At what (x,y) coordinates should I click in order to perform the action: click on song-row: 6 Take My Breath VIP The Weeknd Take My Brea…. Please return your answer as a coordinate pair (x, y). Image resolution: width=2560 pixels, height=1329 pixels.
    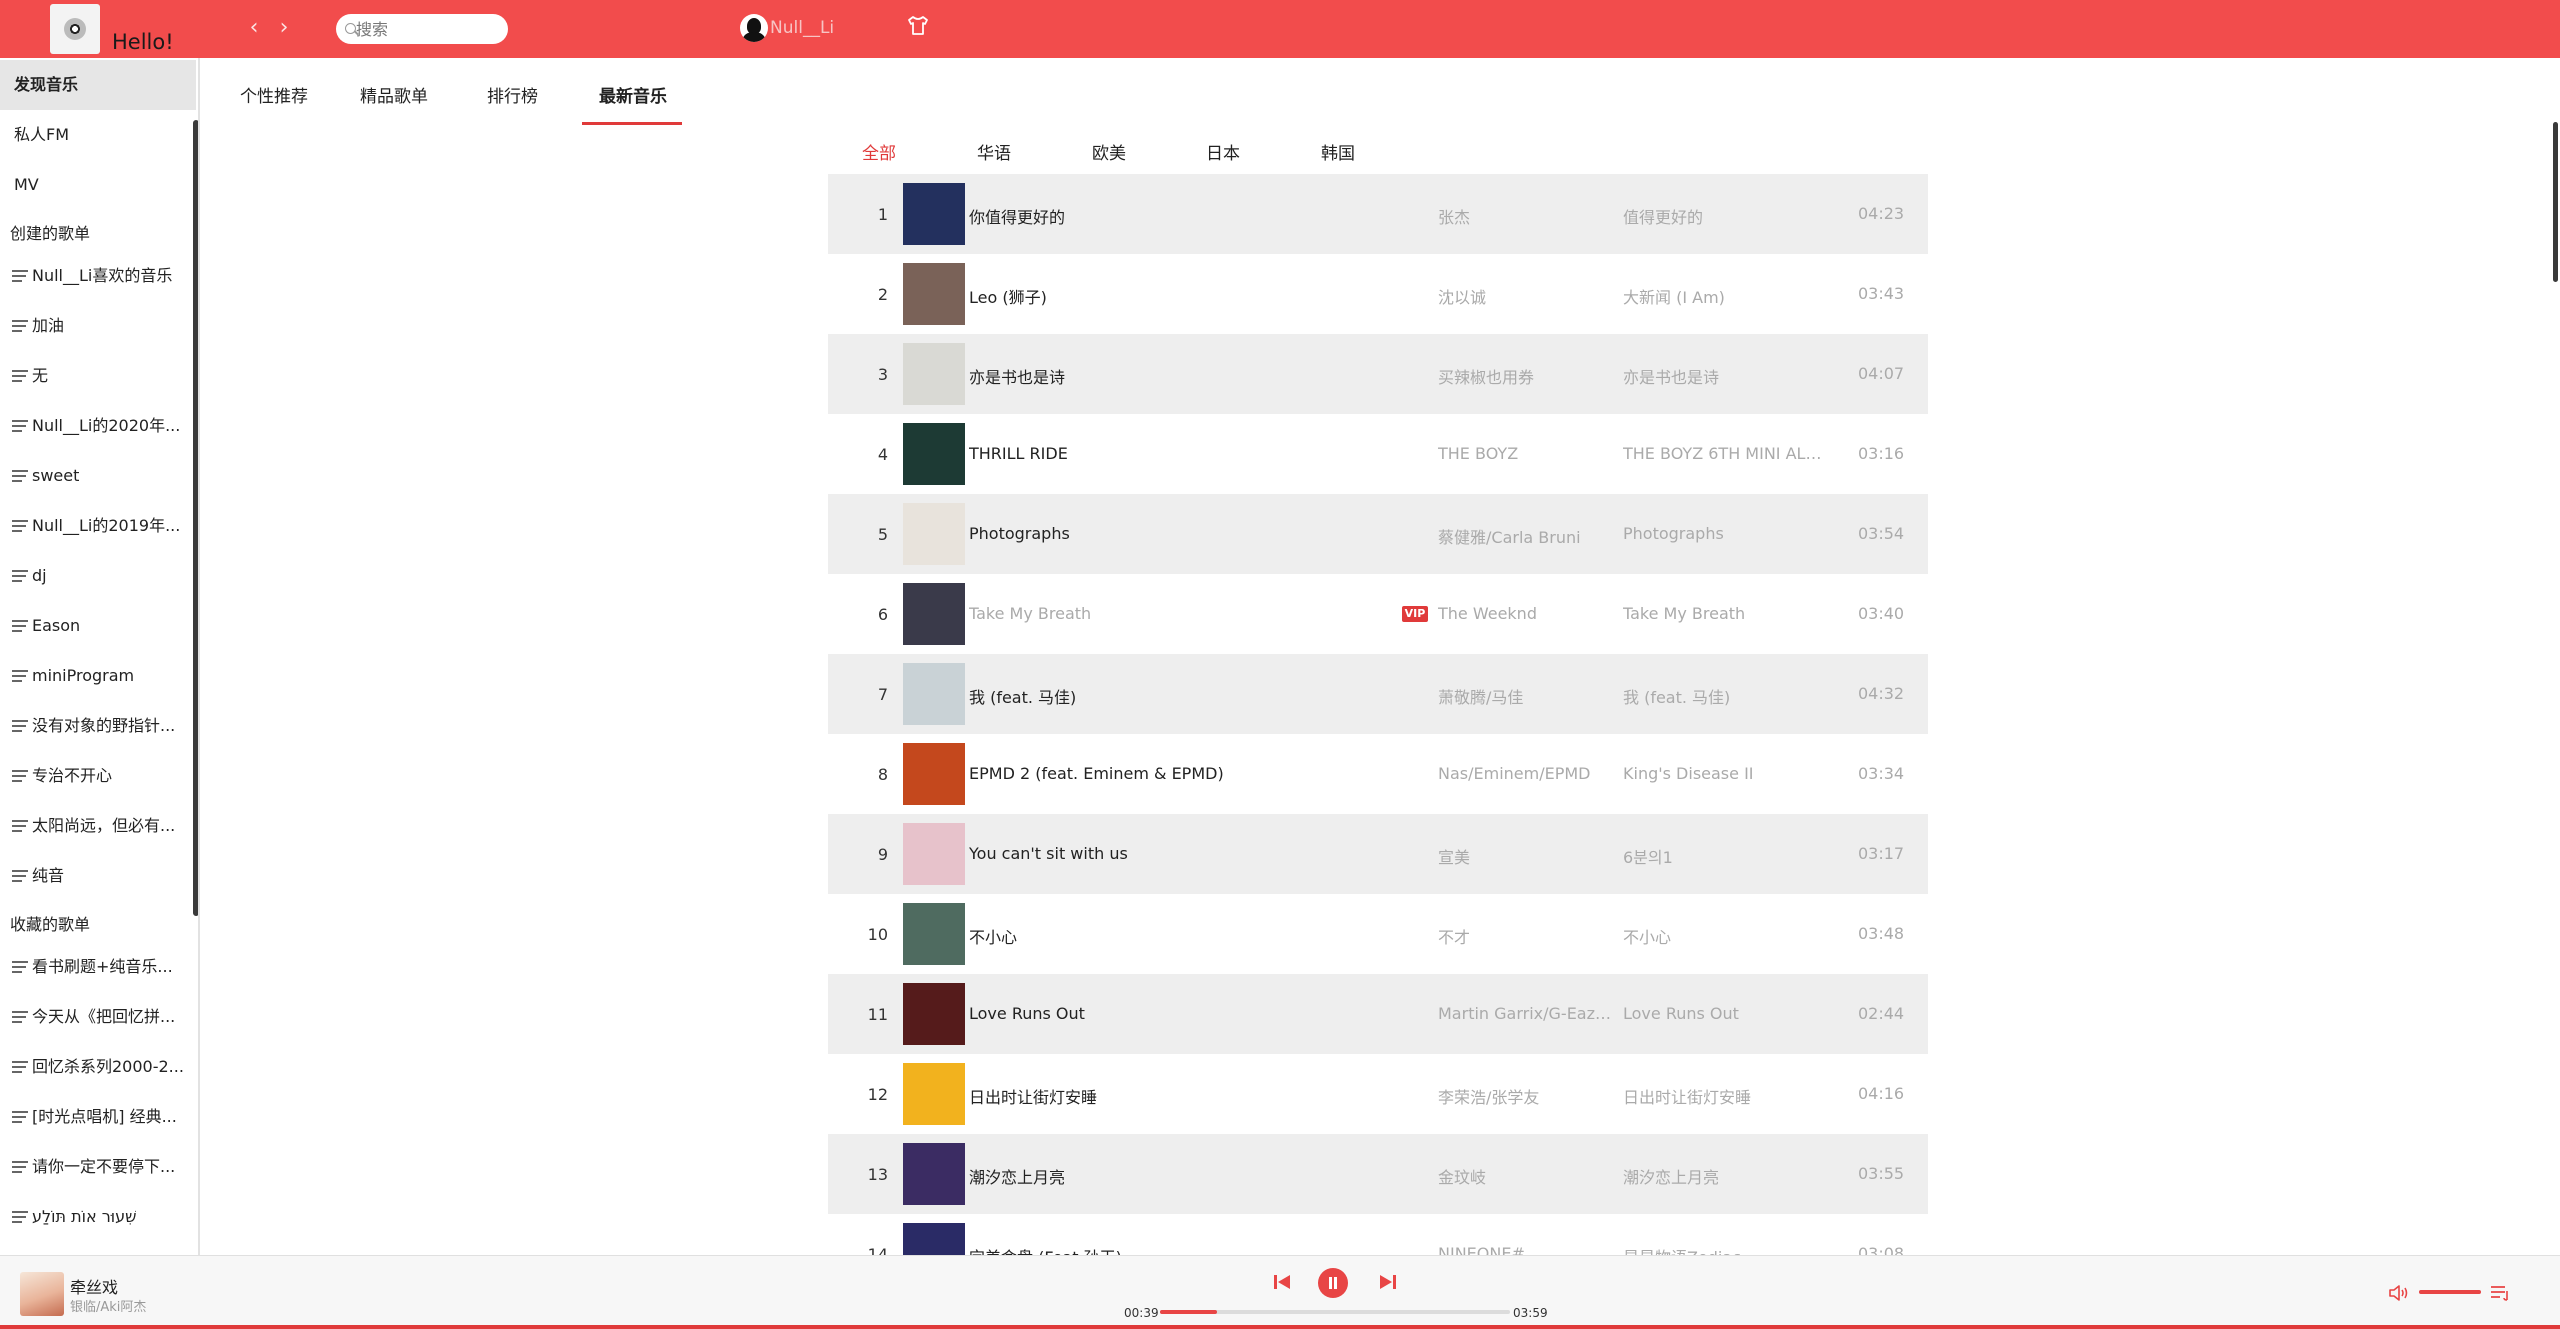
    Looking at the image, I should click on (1378, 614).